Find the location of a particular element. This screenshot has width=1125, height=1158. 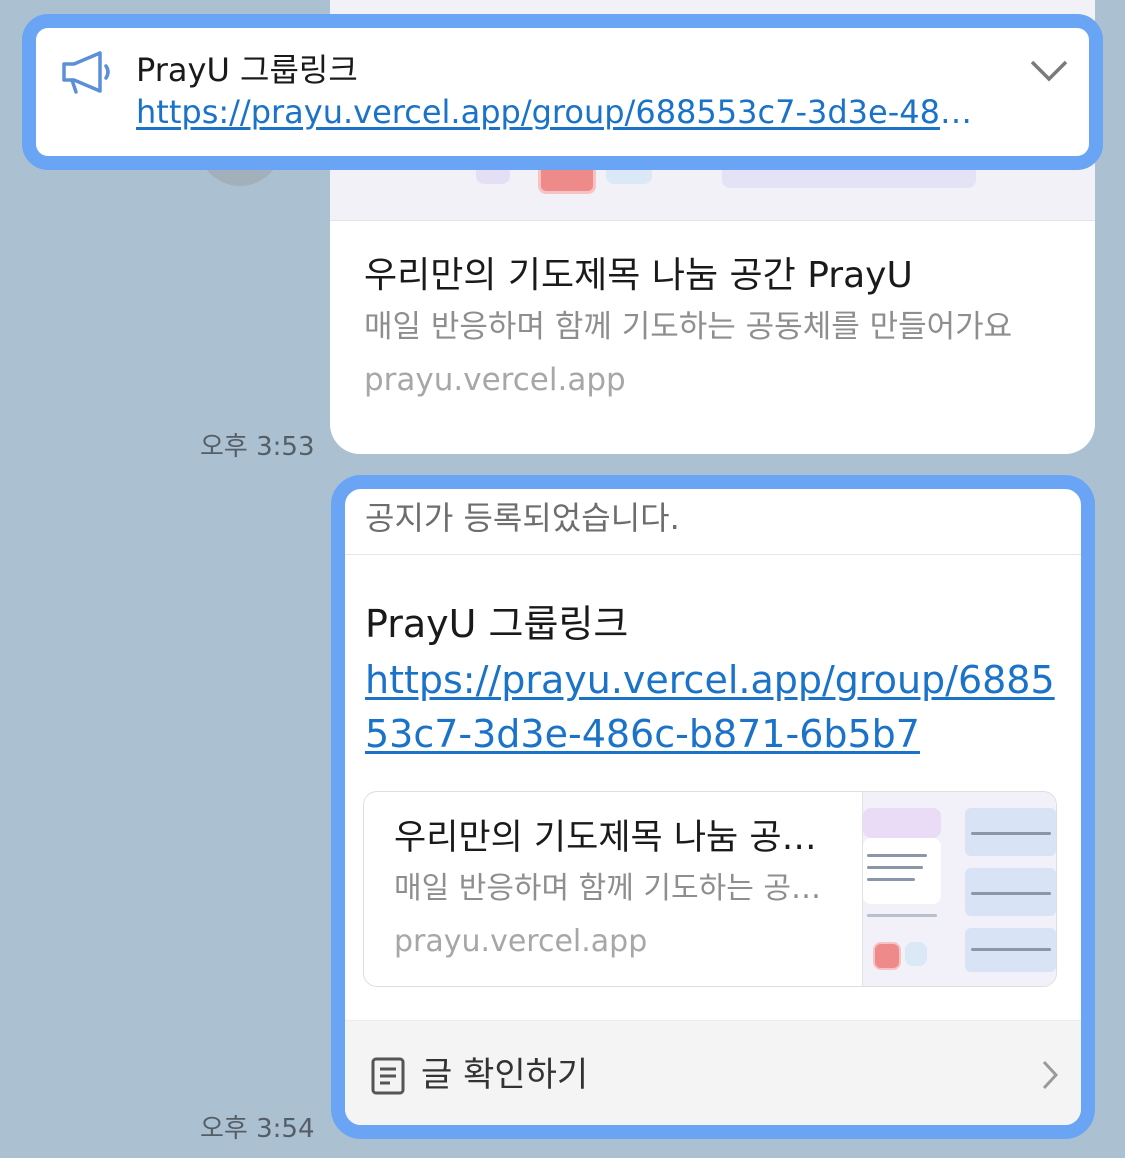

previous-link-title: 우리만의 기도제목 나눔 공간 PrayU is located at coordinates (638, 275).